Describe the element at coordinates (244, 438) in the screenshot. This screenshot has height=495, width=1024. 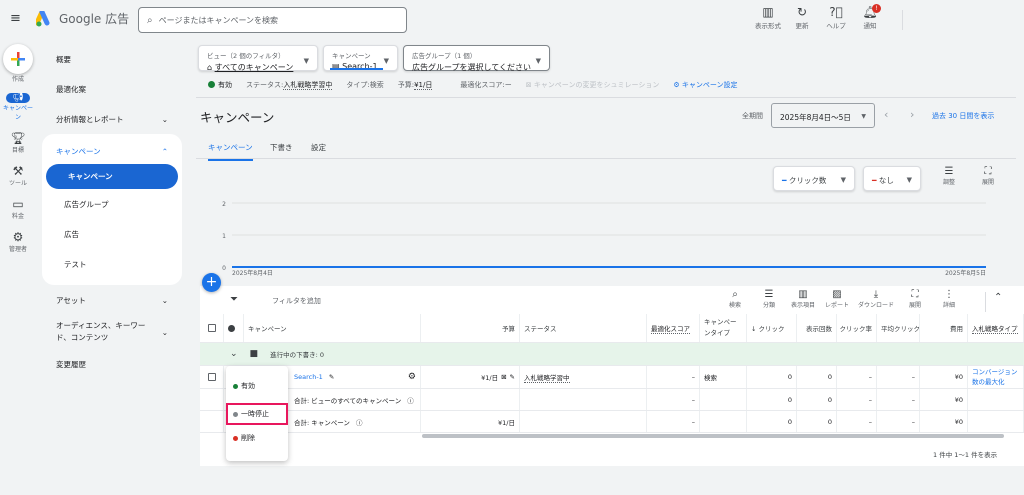
I see `menu-item-remove: 削除` at that location.